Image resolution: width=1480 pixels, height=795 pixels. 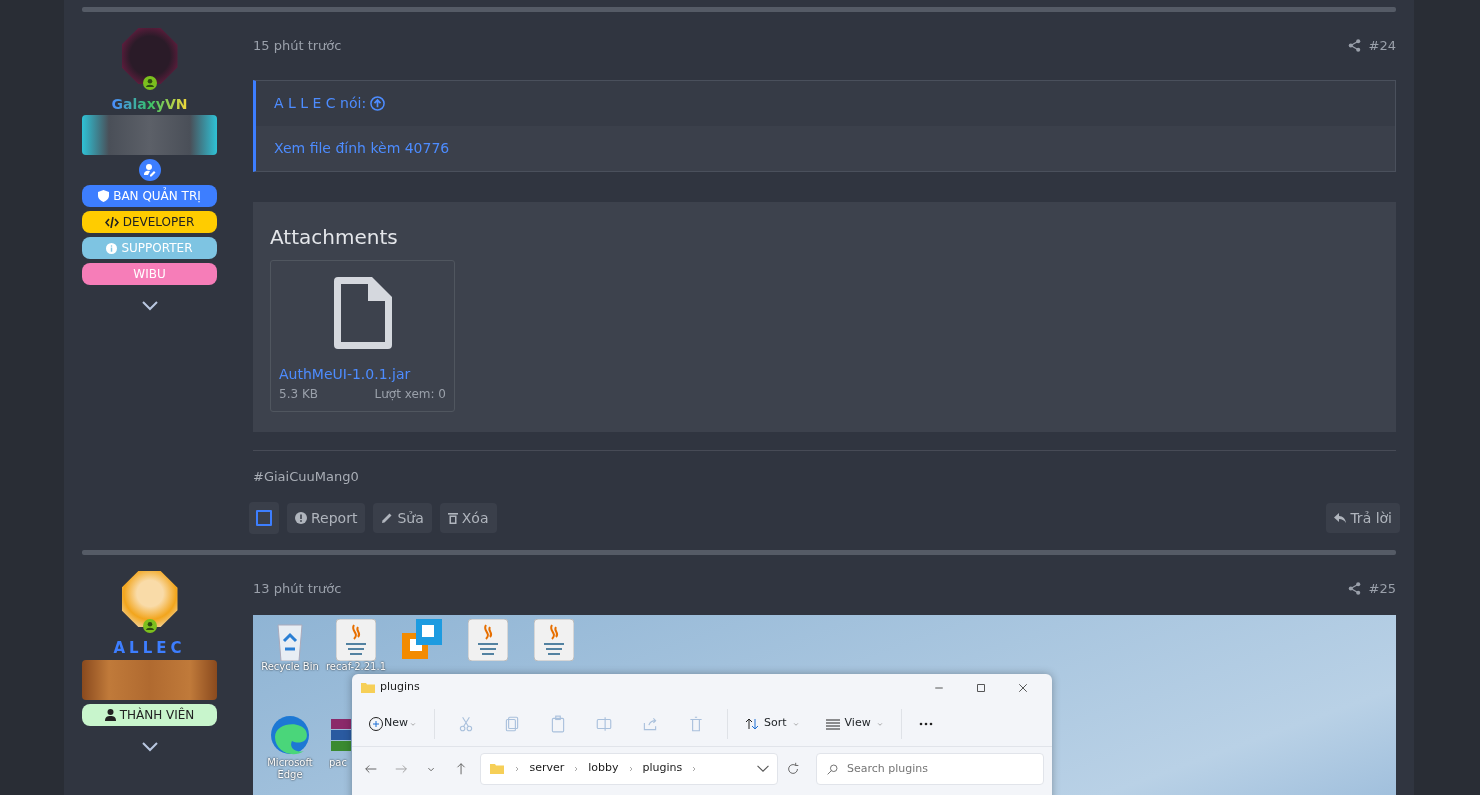 I want to click on swirl-icon, so click(x=290, y=735).